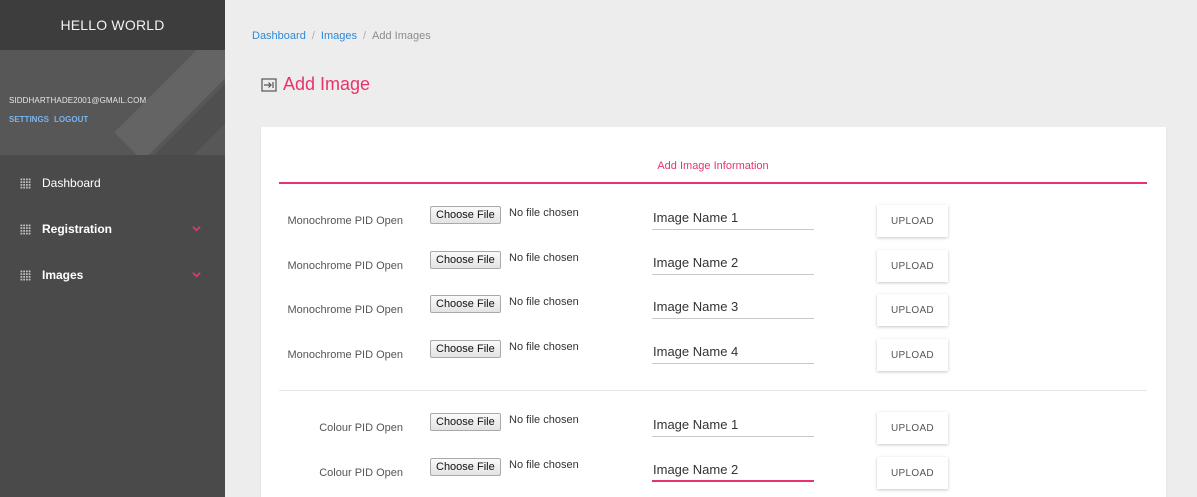  What do you see at coordinates (269, 84) in the screenshot?
I see `input-icon` at bounding box center [269, 84].